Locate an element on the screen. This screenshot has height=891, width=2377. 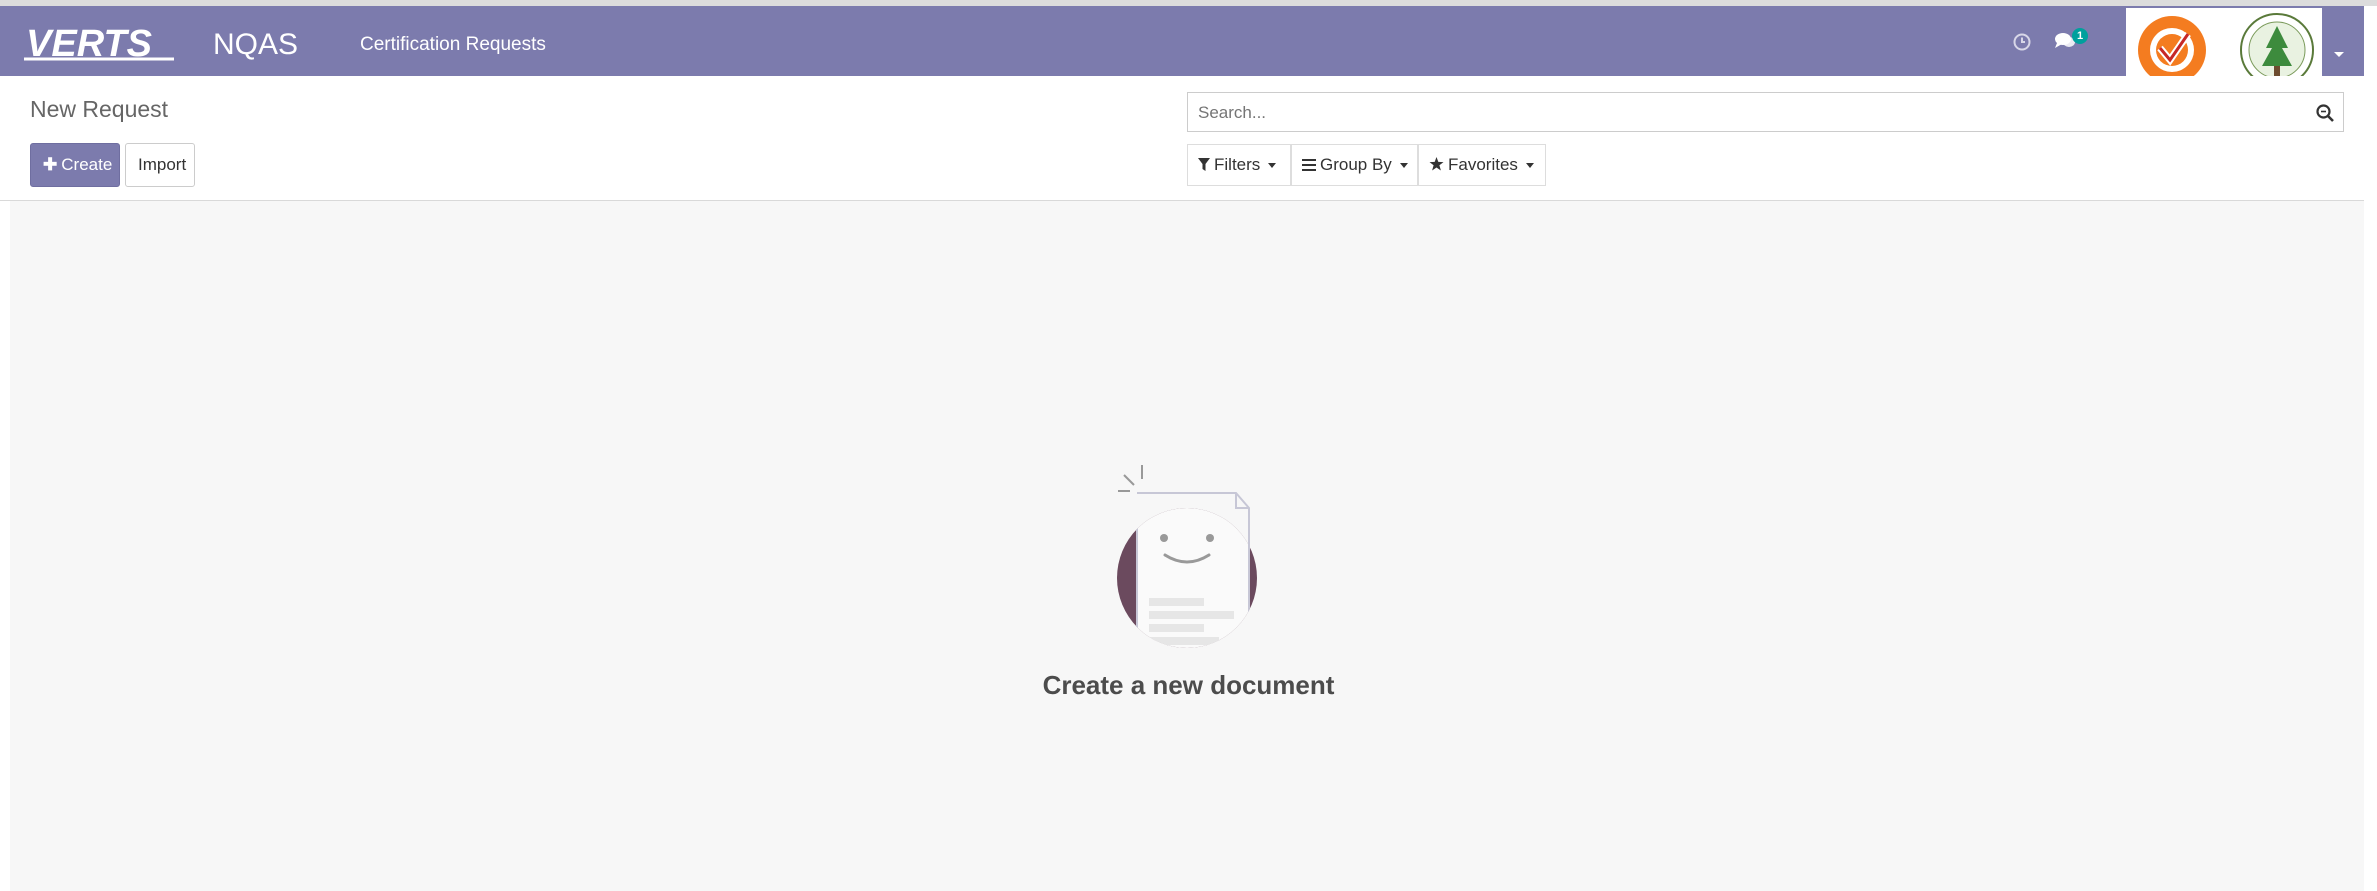
brand-logo: VERTS is located at coordinates (104, 45).